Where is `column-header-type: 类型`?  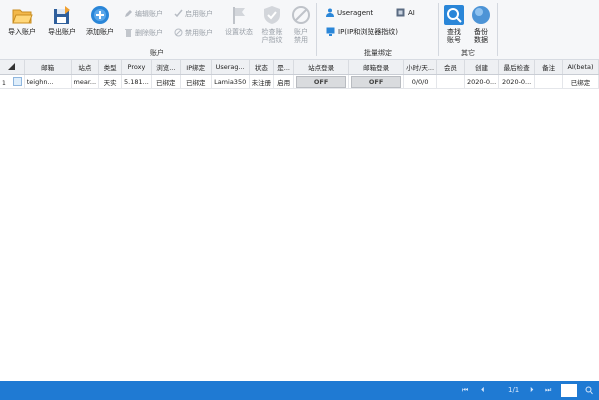
column-header-type: 类型 is located at coordinates (110, 67).